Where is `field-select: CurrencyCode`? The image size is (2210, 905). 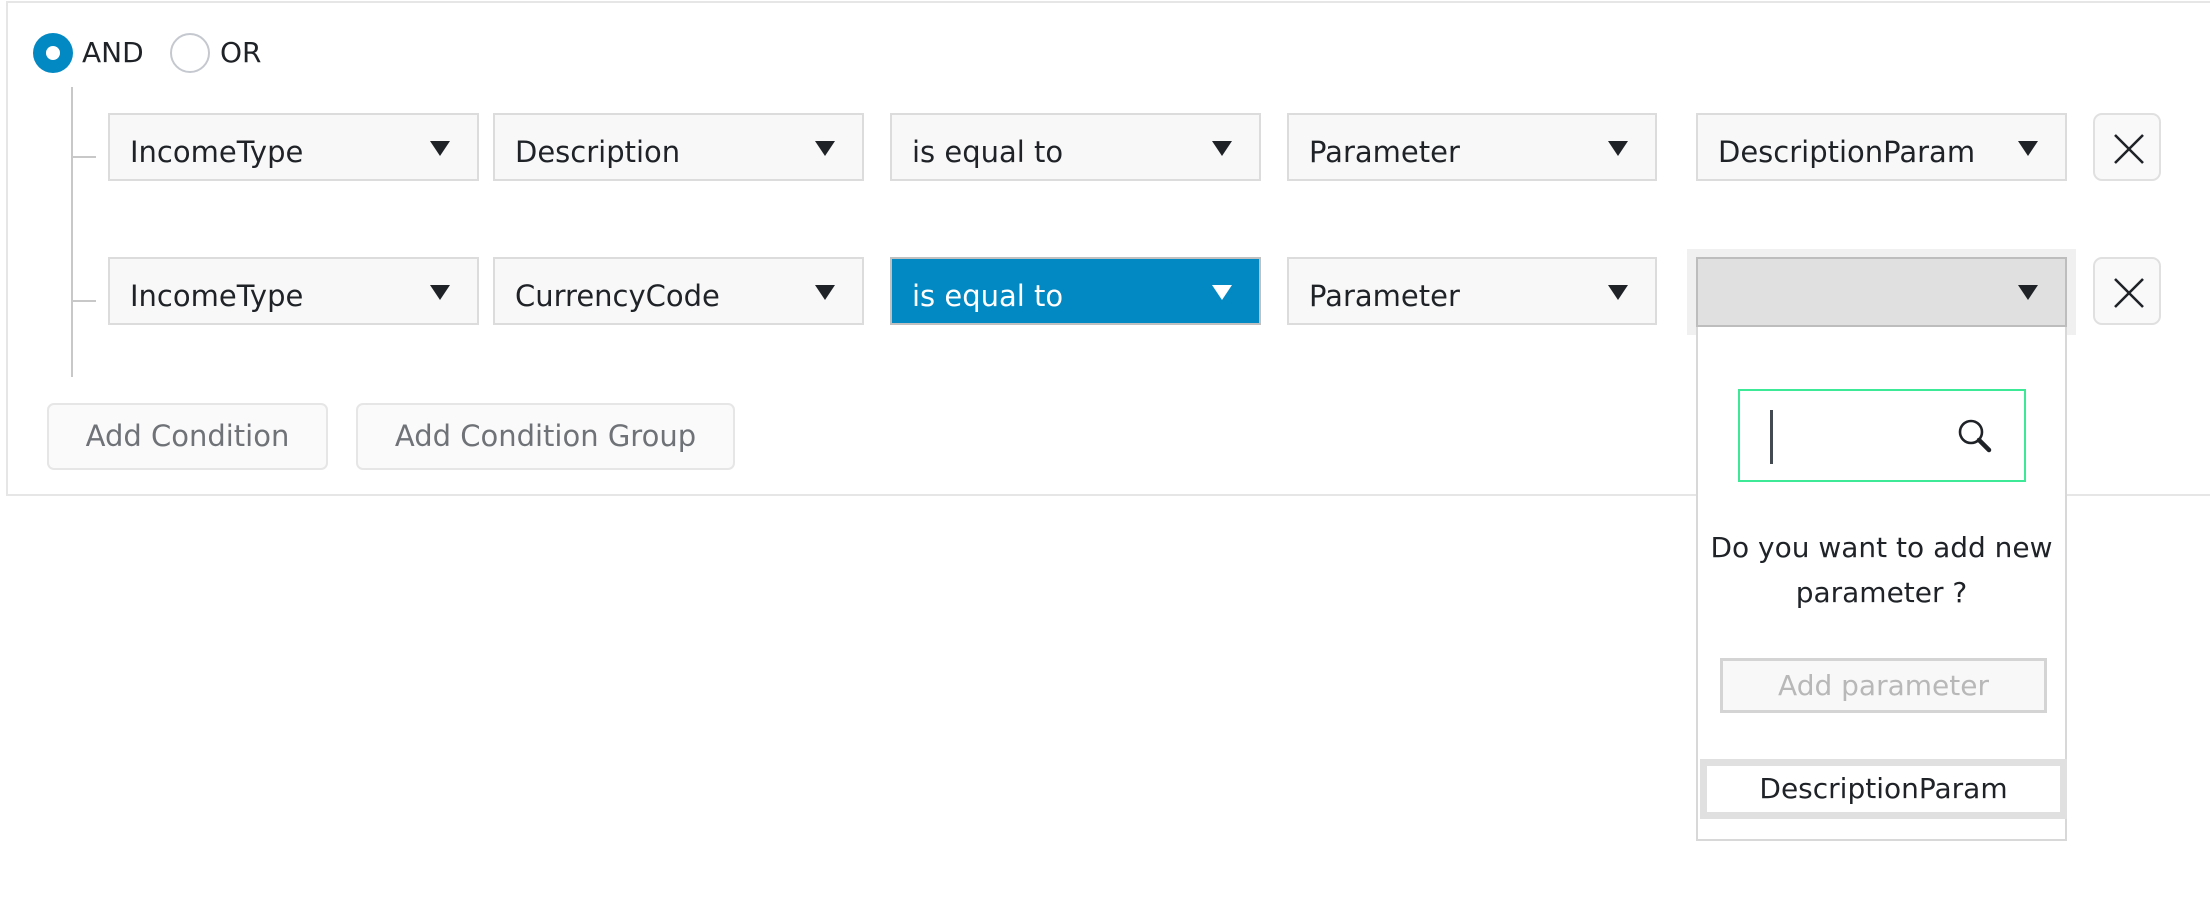
field-select: CurrencyCode is located at coordinates (678, 291).